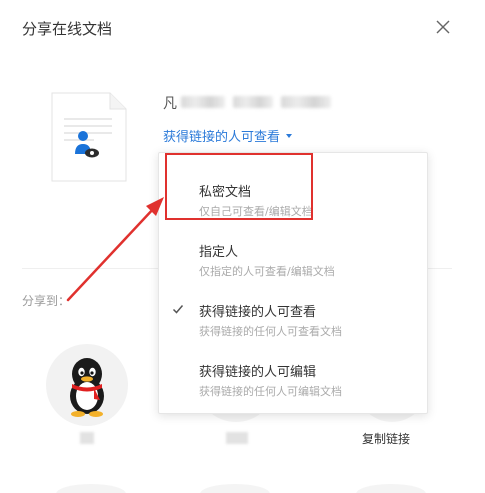 This screenshot has width=485, height=493. I want to click on annotation-highlight-box, so click(239, 186).